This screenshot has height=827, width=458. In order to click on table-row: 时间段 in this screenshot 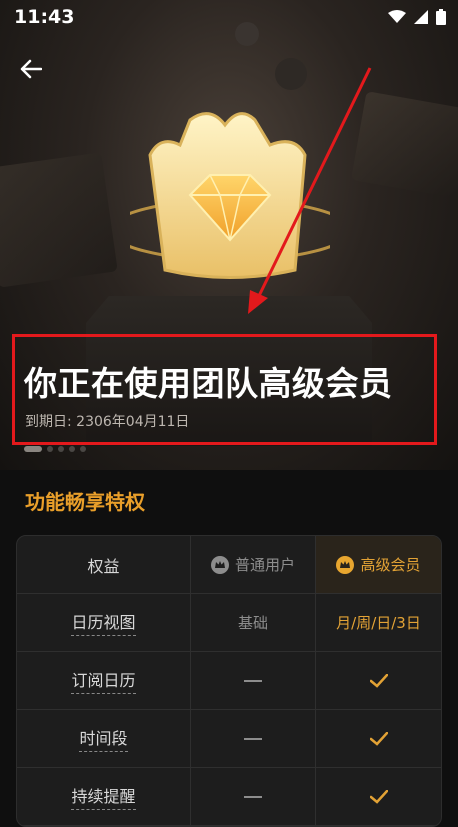, I will do `click(229, 739)`.